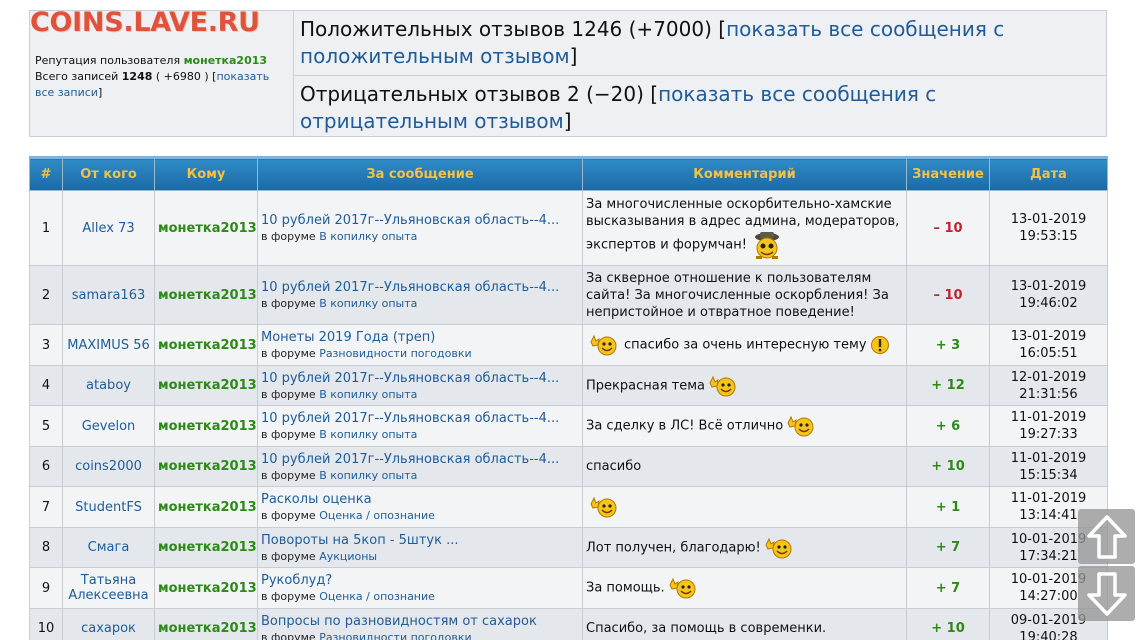 The image size is (1136, 640). Describe the element at coordinates (646, 385) in the screenshot. I see `comment-text: Прекрасная тема` at that location.